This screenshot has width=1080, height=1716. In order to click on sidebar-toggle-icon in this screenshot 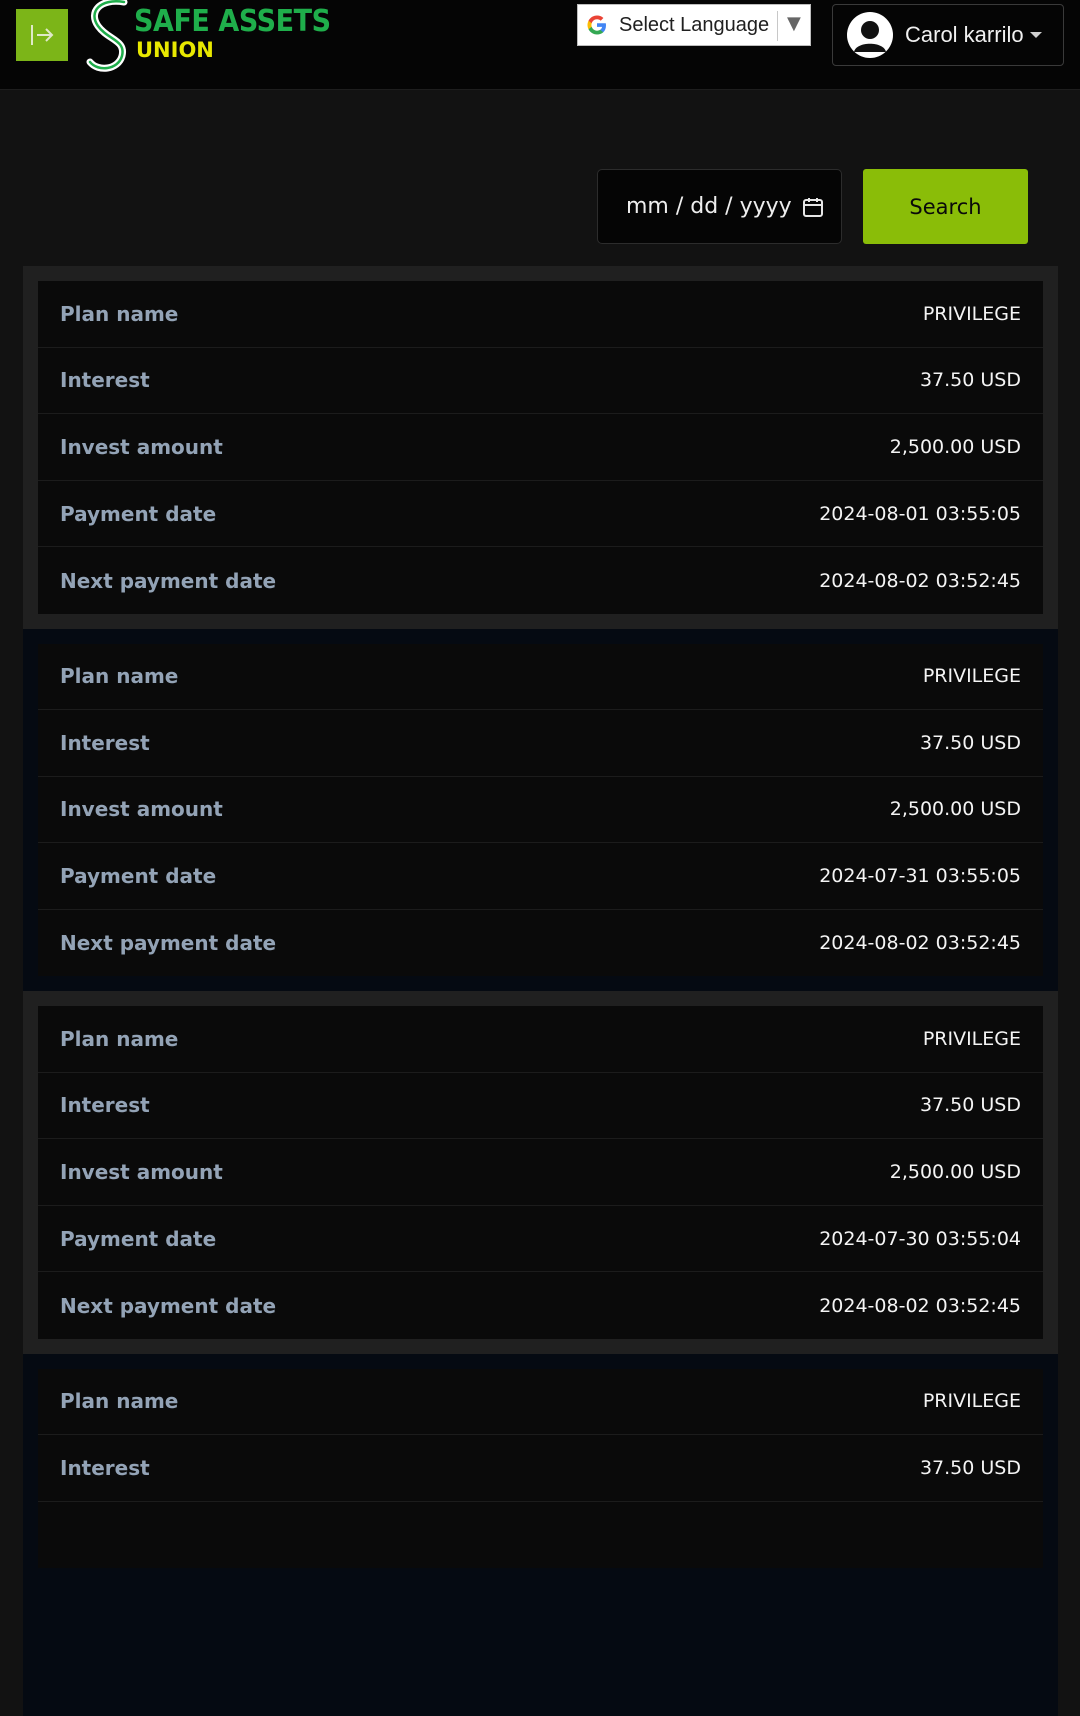, I will do `click(42, 35)`.